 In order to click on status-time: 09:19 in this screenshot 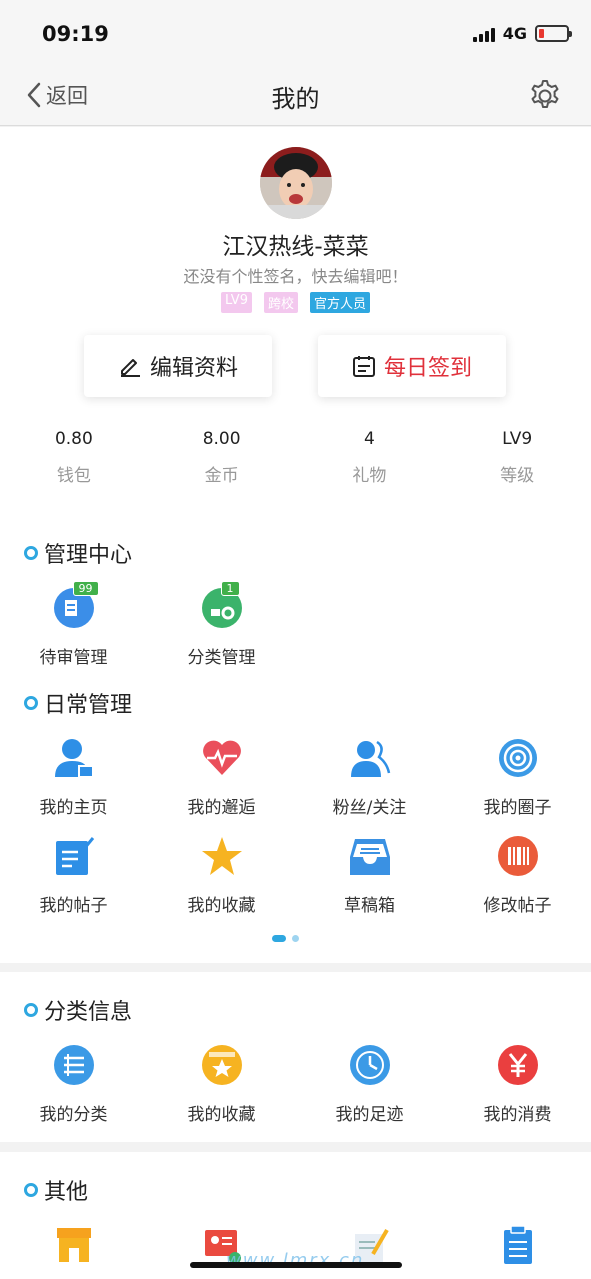, I will do `click(75, 34)`.